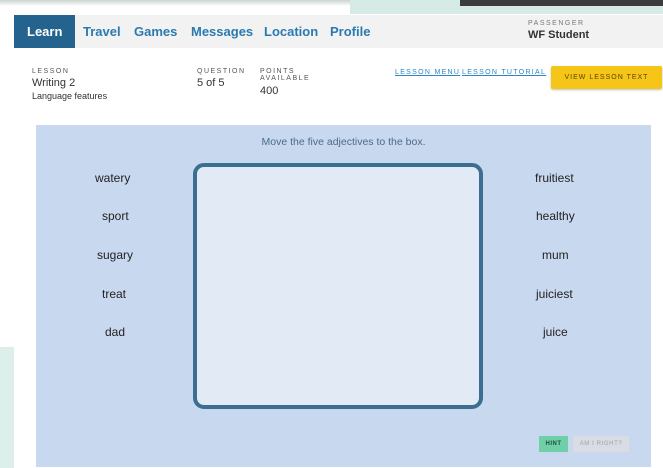  What do you see at coordinates (7, 407) in the screenshot?
I see `left-decoration` at bounding box center [7, 407].